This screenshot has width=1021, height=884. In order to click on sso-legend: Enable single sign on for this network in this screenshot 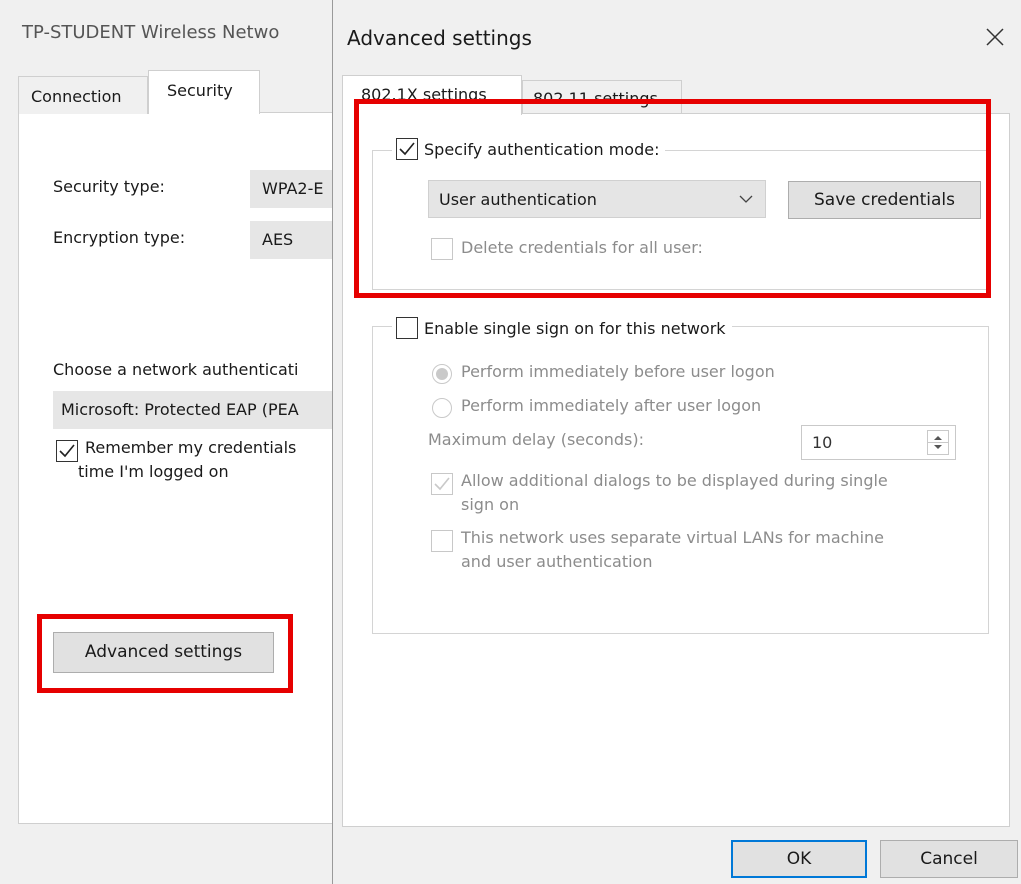, I will do `click(562, 328)`.